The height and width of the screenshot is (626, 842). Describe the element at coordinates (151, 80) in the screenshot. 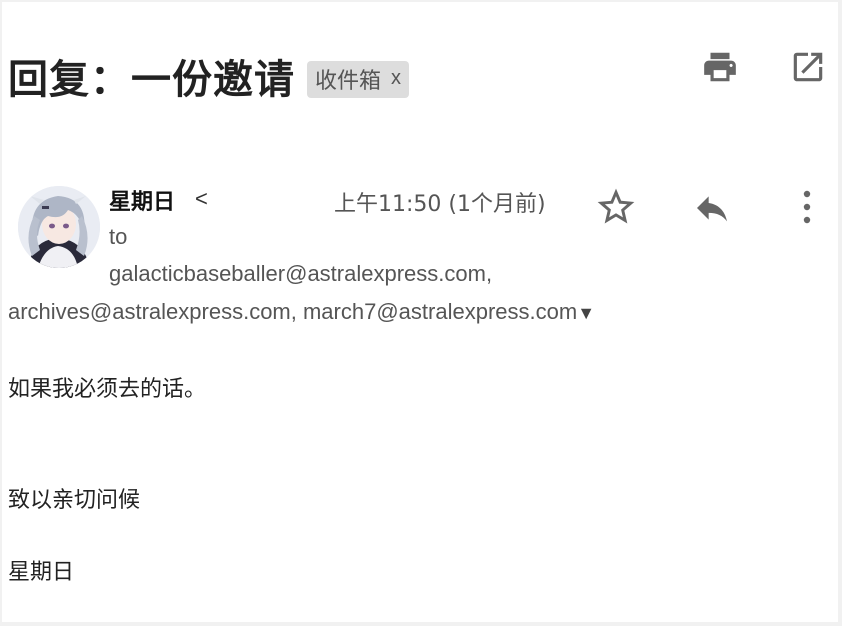

I see `email-subject: 回复：一份邀请` at that location.